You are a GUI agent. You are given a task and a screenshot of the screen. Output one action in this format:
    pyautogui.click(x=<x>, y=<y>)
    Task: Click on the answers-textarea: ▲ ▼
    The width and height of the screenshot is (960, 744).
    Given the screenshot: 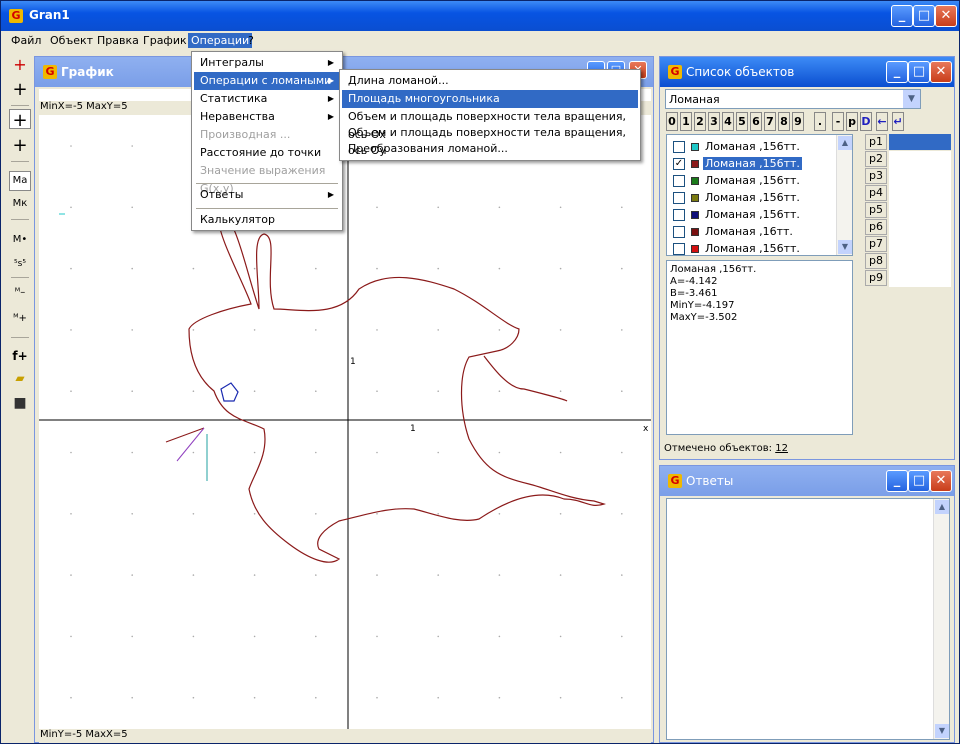 What is the action you would take?
    pyautogui.click(x=808, y=619)
    